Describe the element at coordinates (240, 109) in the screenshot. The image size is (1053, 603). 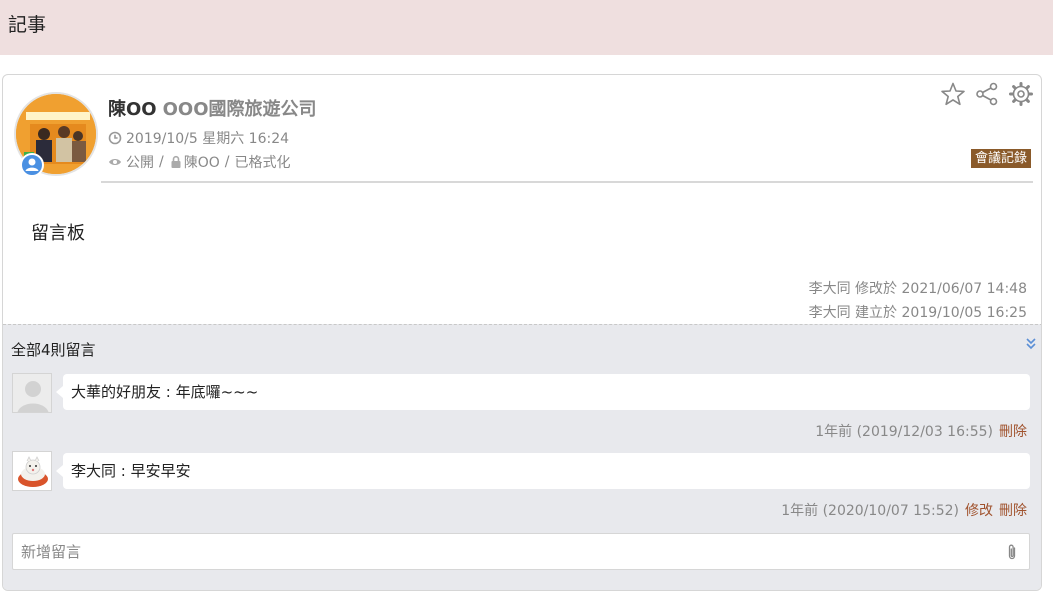
I see `company-name: OOO國際旅遊公司` at that location.